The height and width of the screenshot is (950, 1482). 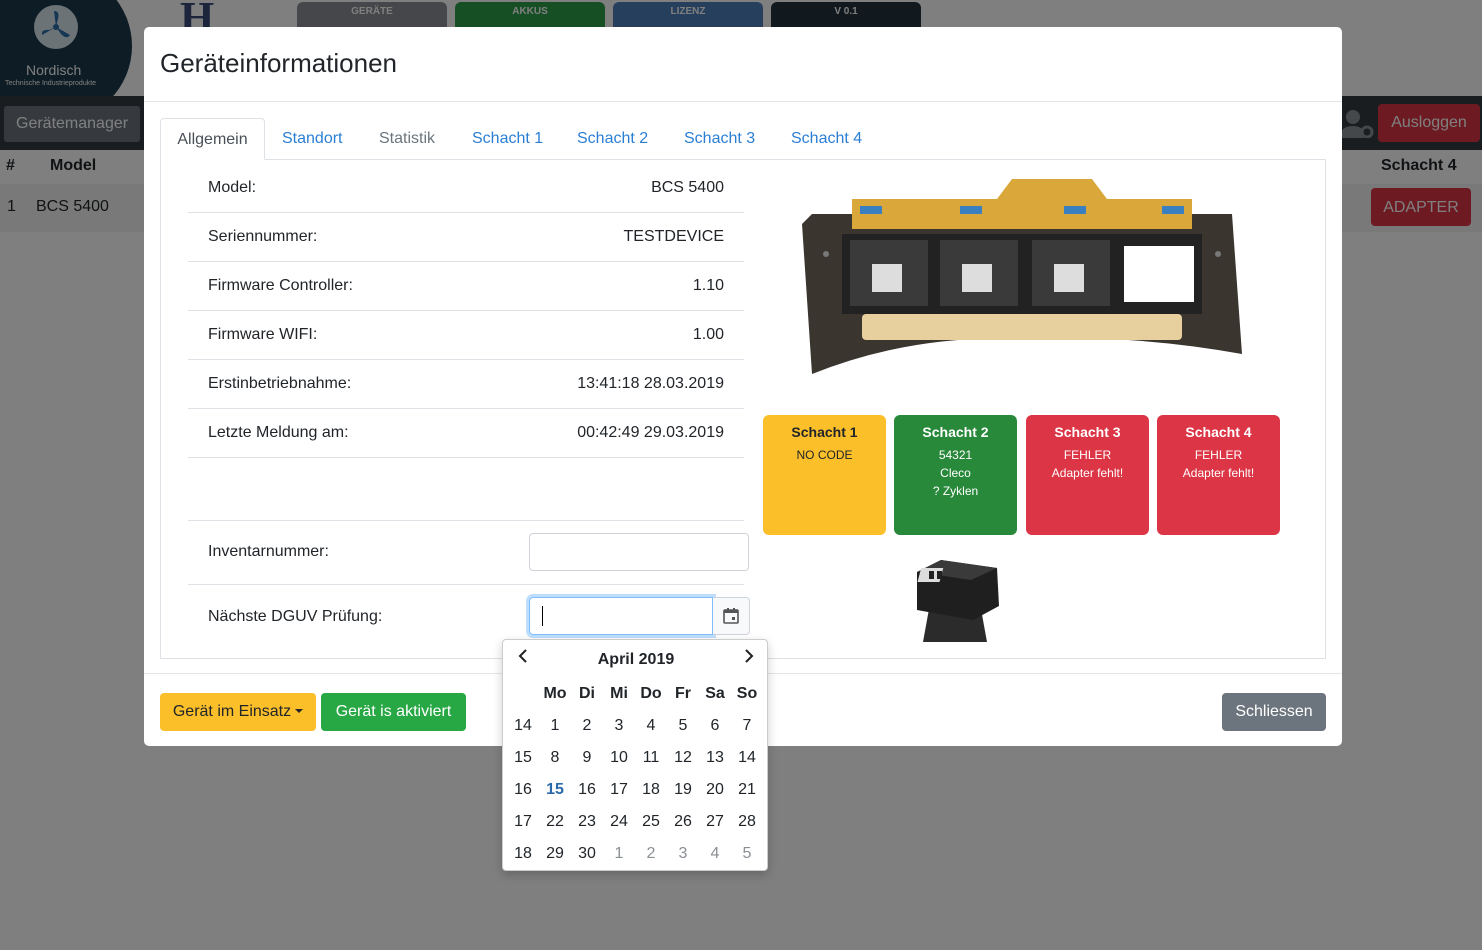 I want to click on tab-schacht-4: Schacht 4, so click(x=826, y=139).